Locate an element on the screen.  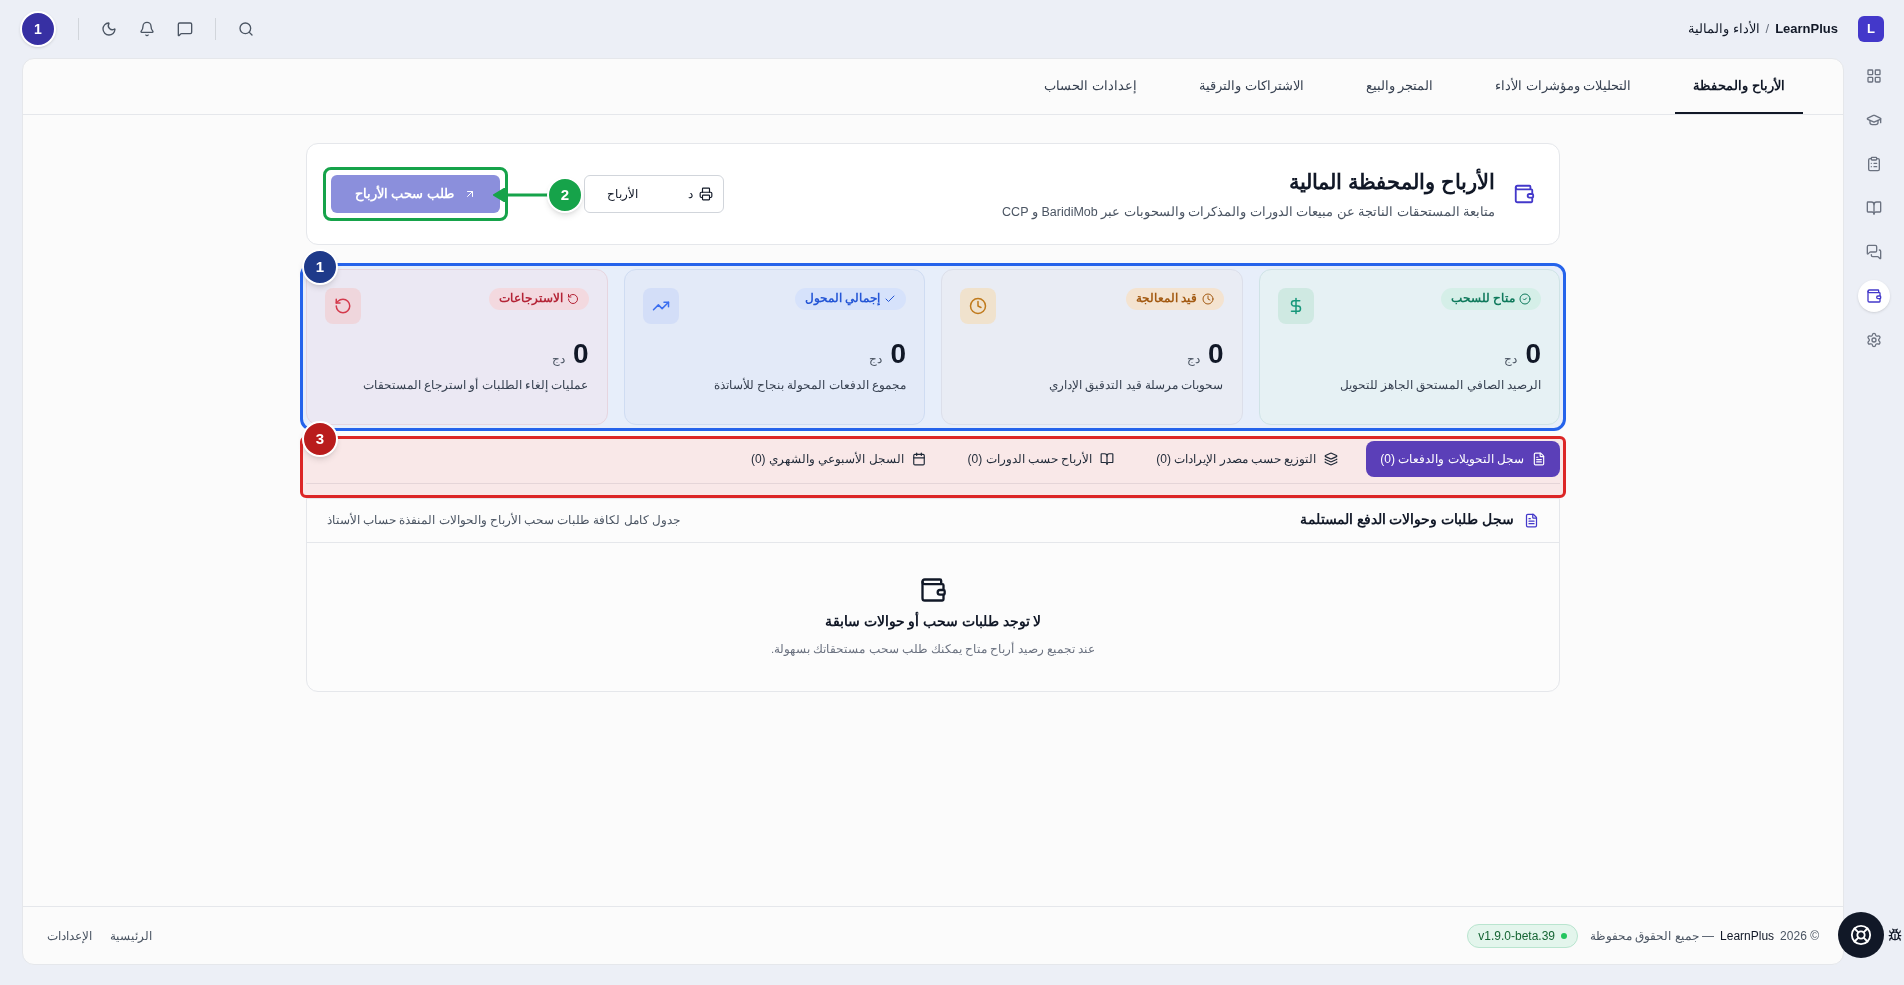
page-subtitle: متابعة المستحقات الناتجة عن مبيعات الدورات والمذكرات والسحوبات عبر BaridiMob و CCP is located at coordinates (1248, 213).